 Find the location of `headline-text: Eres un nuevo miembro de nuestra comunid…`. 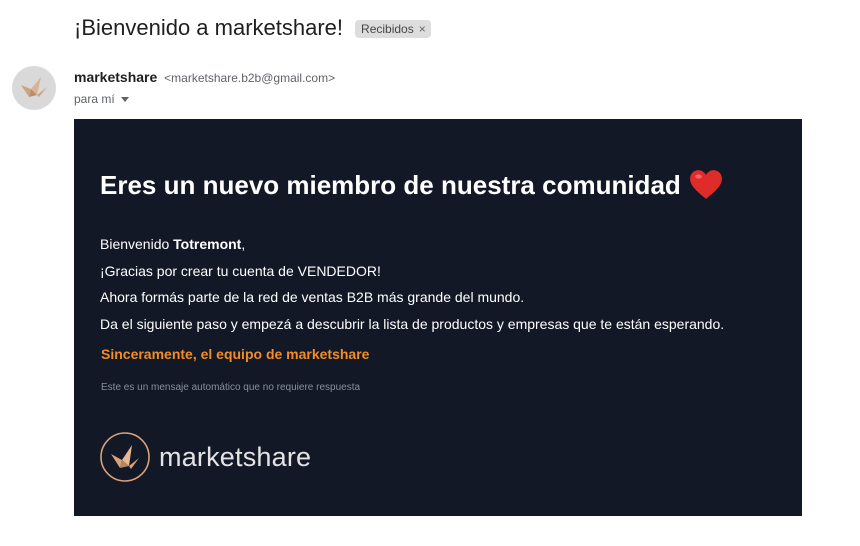

headline-text: Eres un nuevo miembro de nuestra comunid… is located at coordinates (390, 184).